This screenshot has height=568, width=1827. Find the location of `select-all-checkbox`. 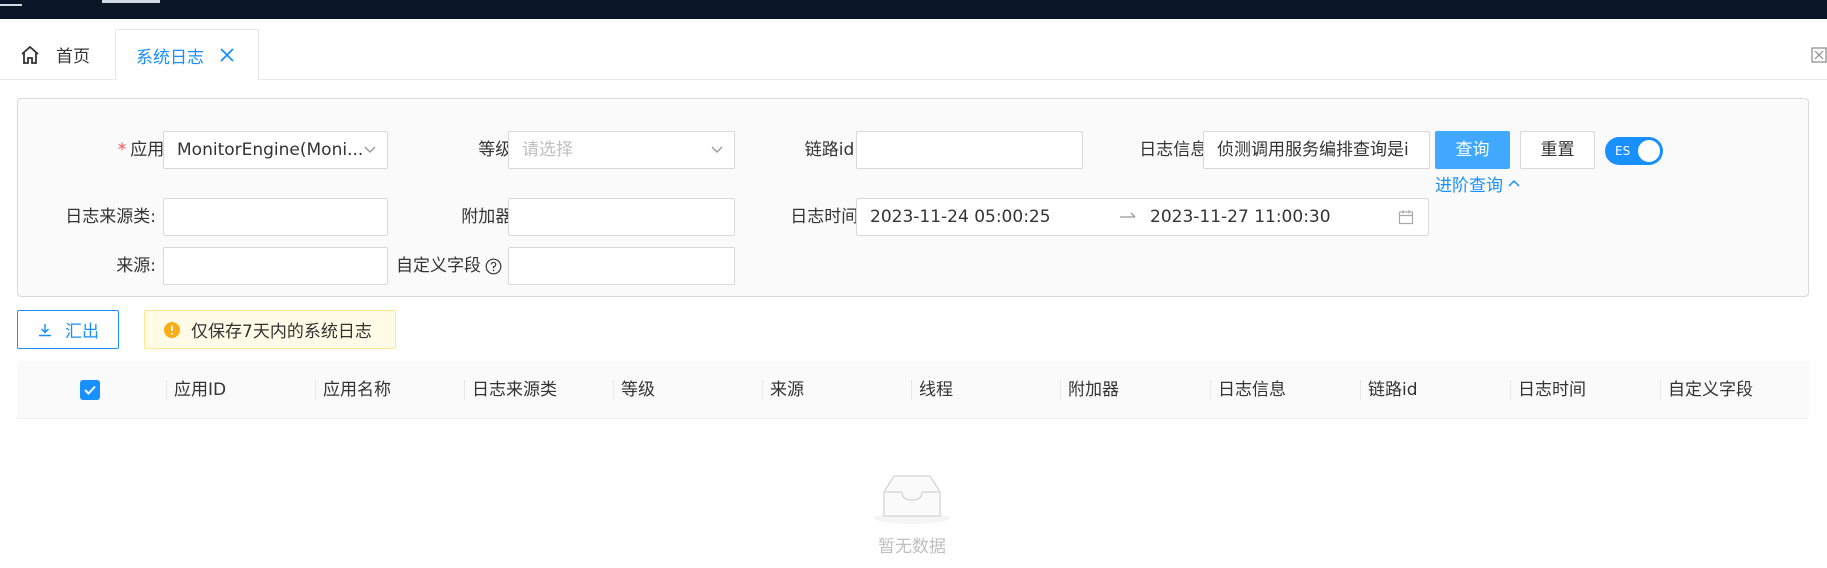

select-all-checkbox is located at coordinates (90, 390).